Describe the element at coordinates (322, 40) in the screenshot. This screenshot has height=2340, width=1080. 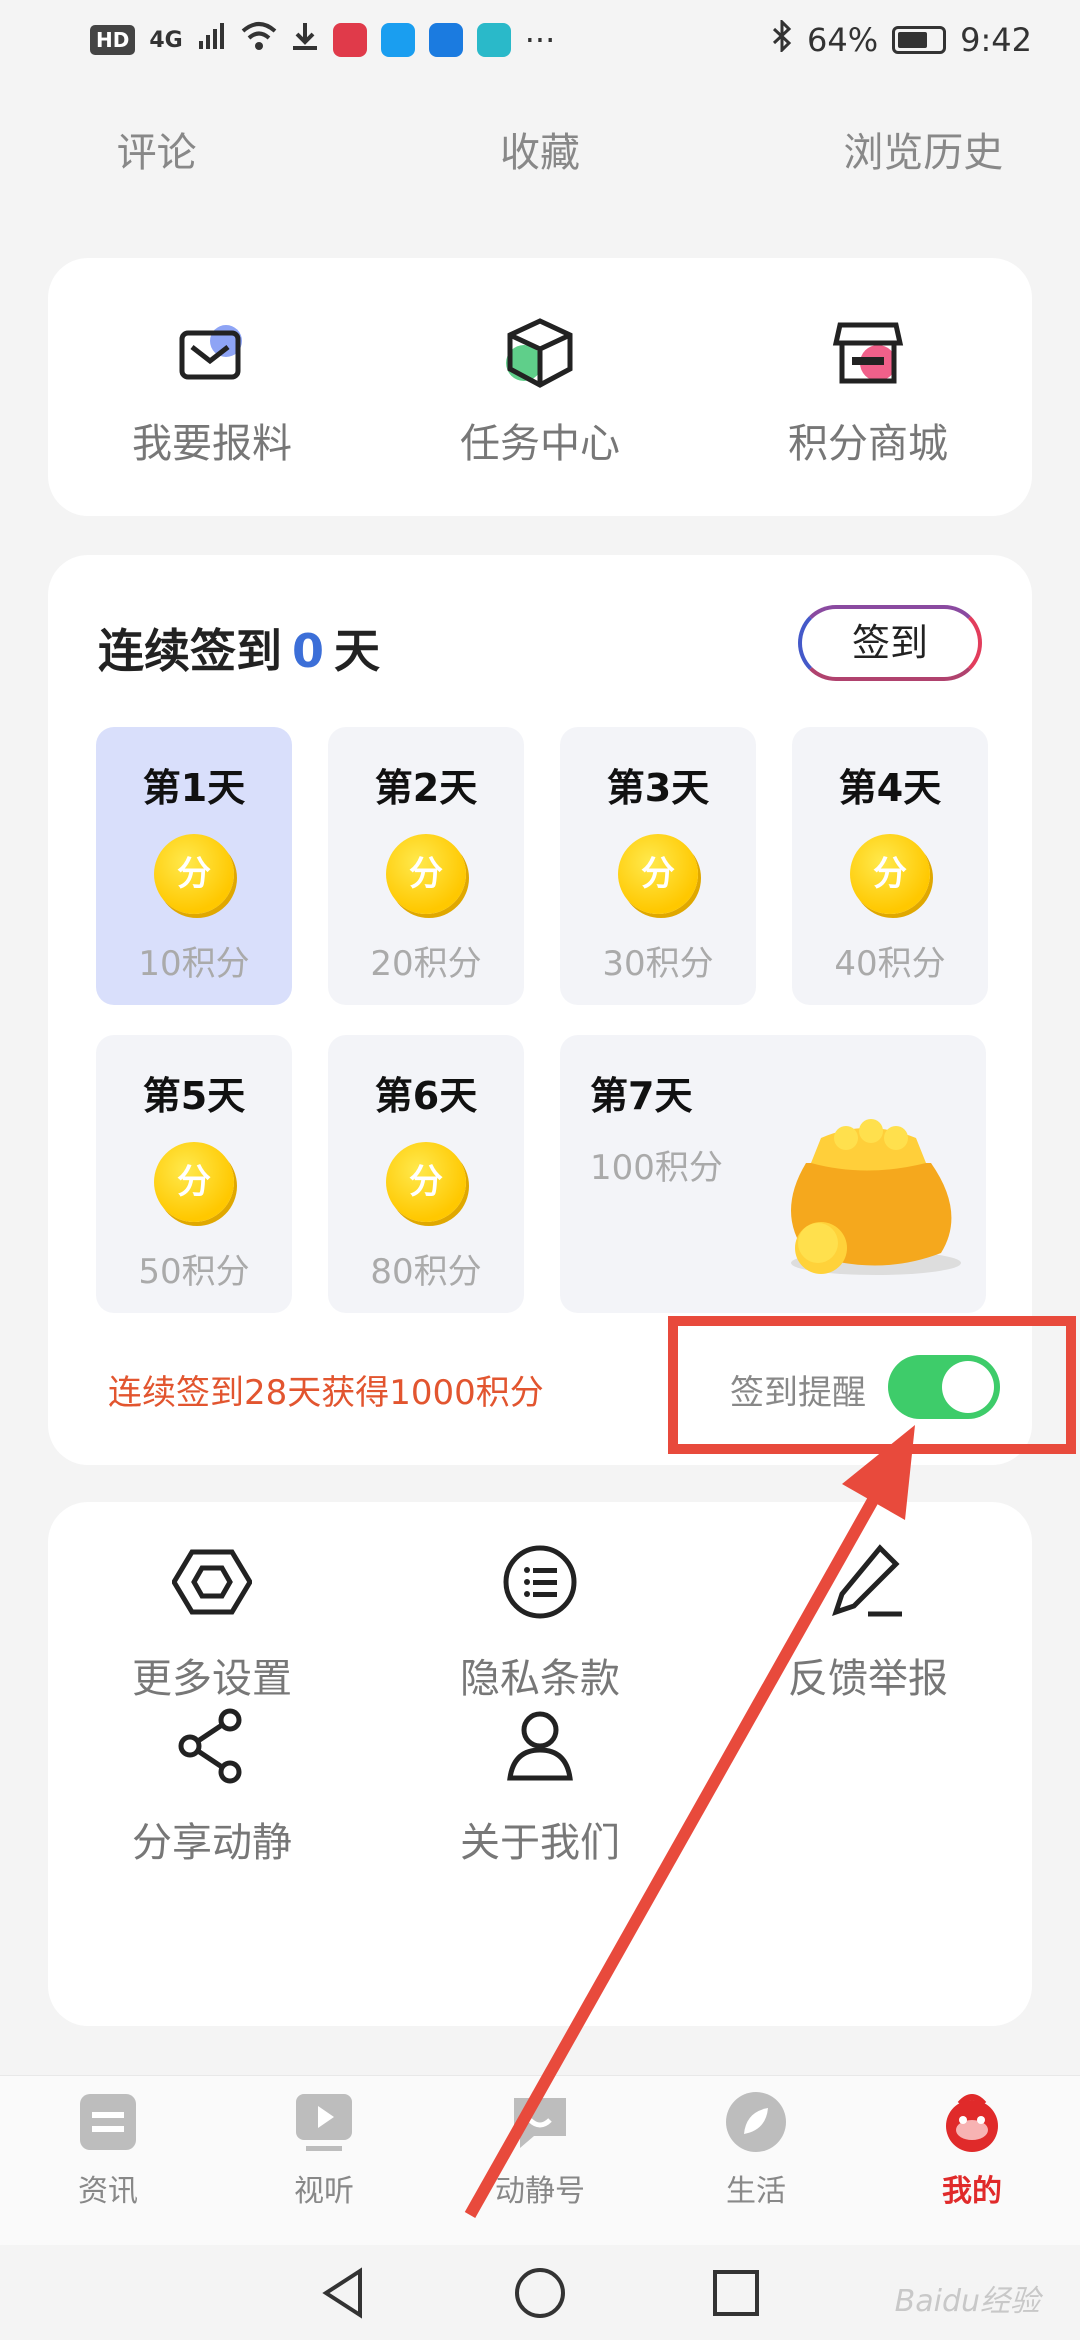
I see `status-left: HD 4G ···` at that location.